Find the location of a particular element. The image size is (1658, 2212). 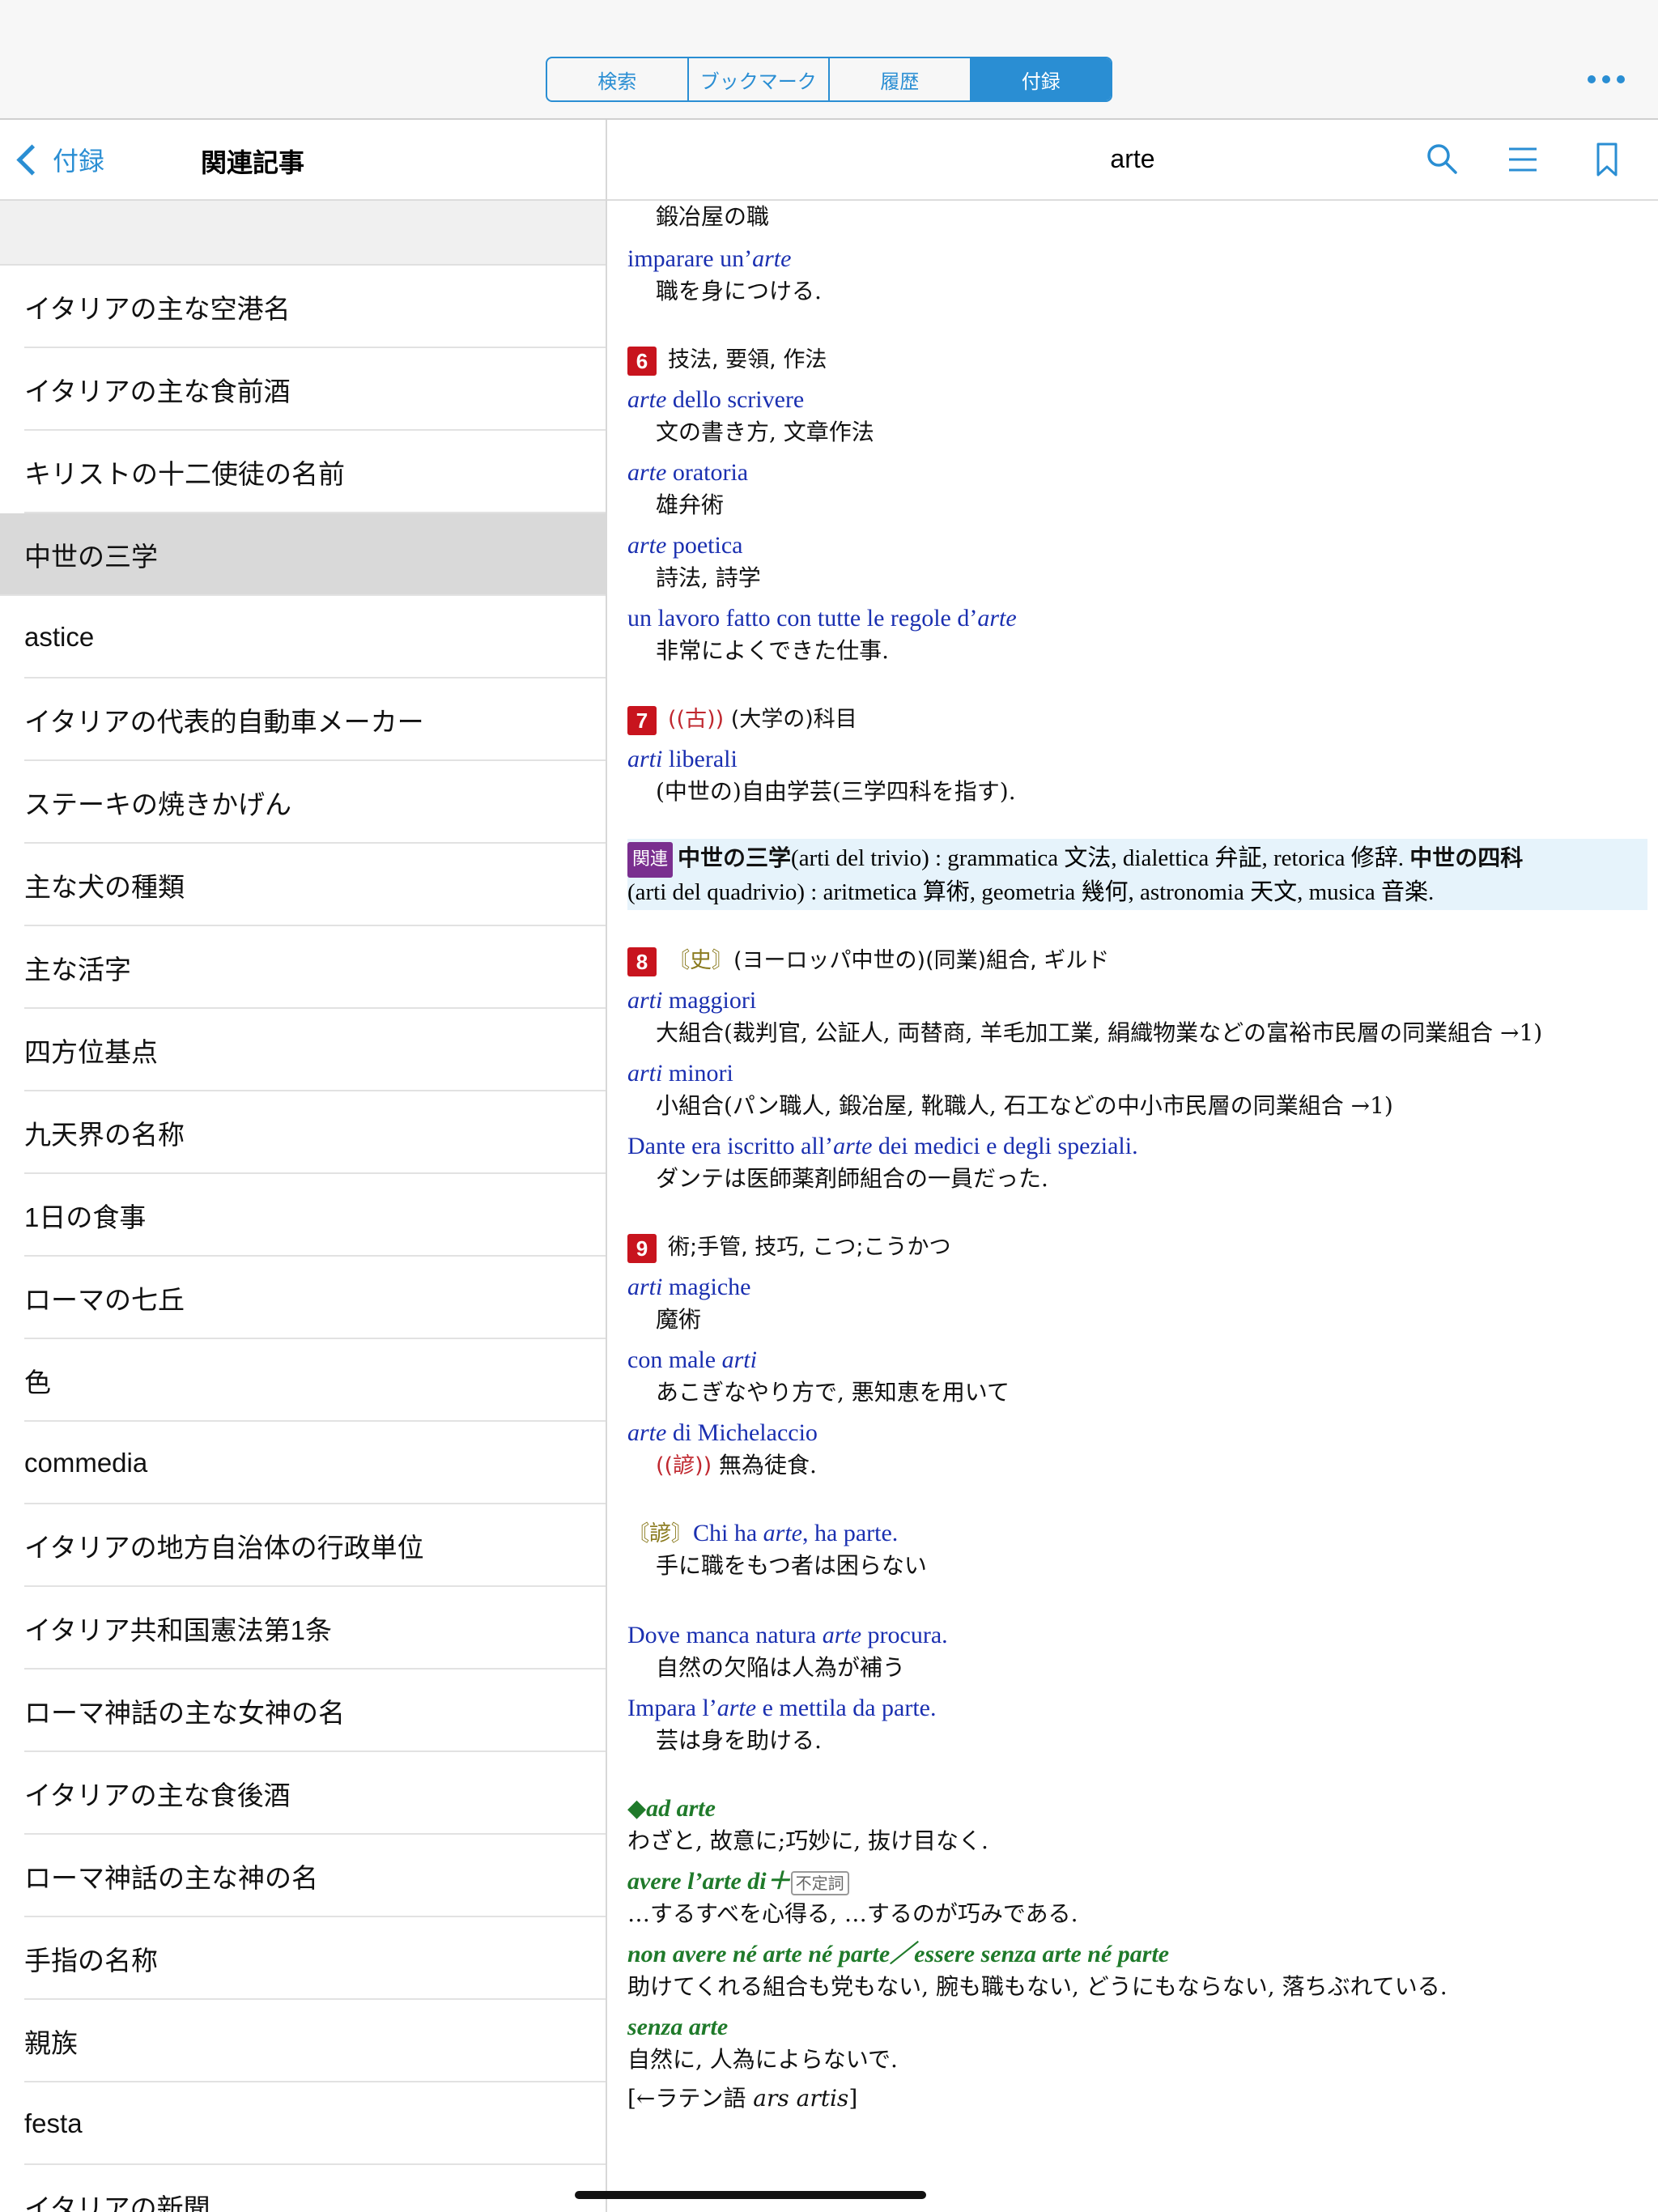

translation: 非常によくできた仕事. is located at coordinates (773, 651).